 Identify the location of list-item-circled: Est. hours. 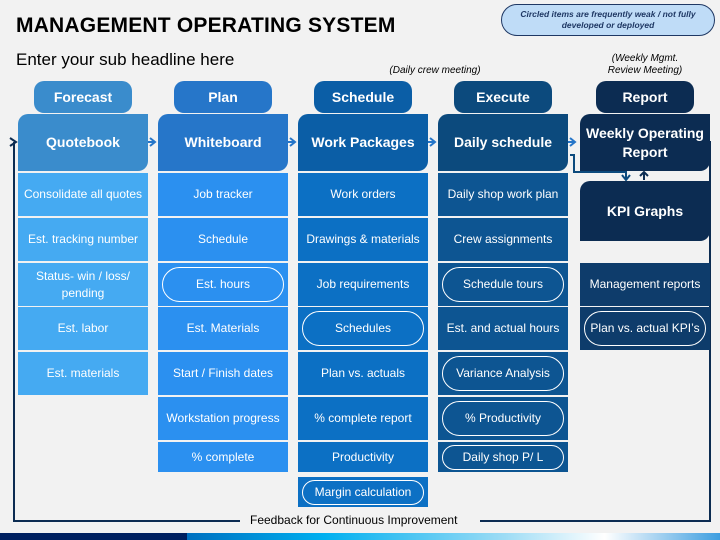
(223, 284).